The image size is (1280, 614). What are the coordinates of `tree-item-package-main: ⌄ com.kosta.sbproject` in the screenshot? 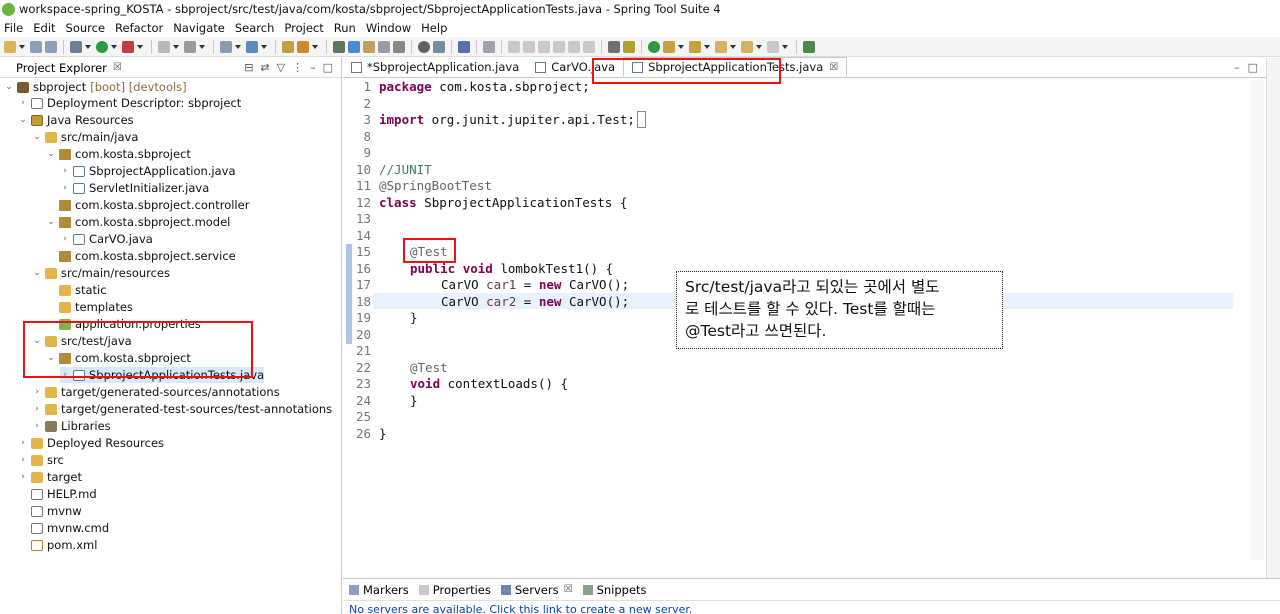 It's located at (118, 154).